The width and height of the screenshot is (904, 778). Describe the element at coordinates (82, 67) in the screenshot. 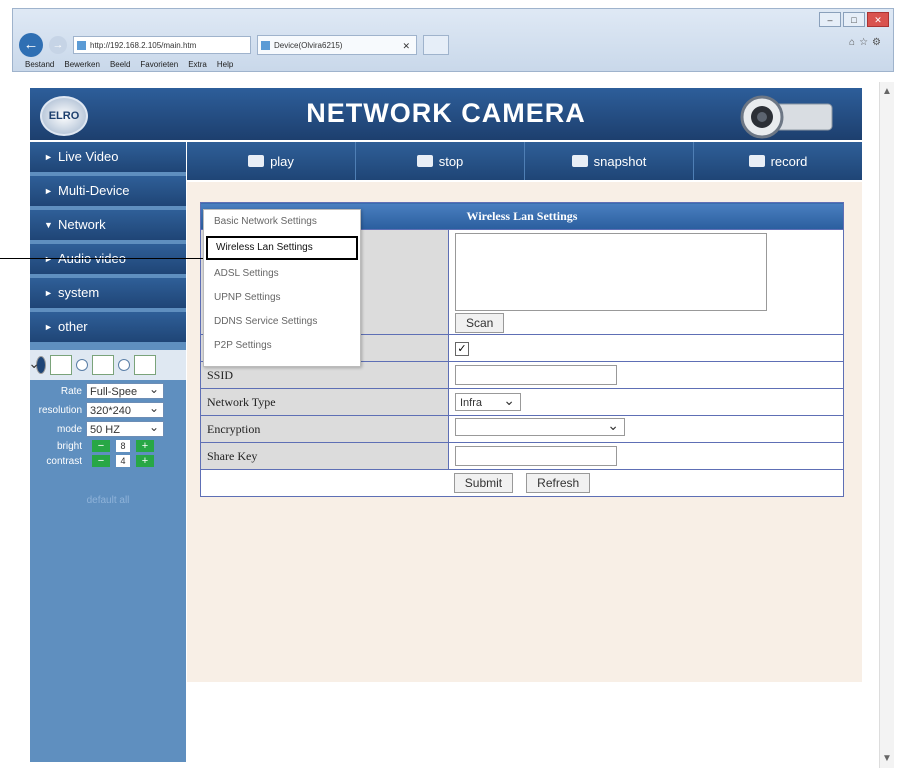

I see `menu-bewerken: Bewerken` at that location.